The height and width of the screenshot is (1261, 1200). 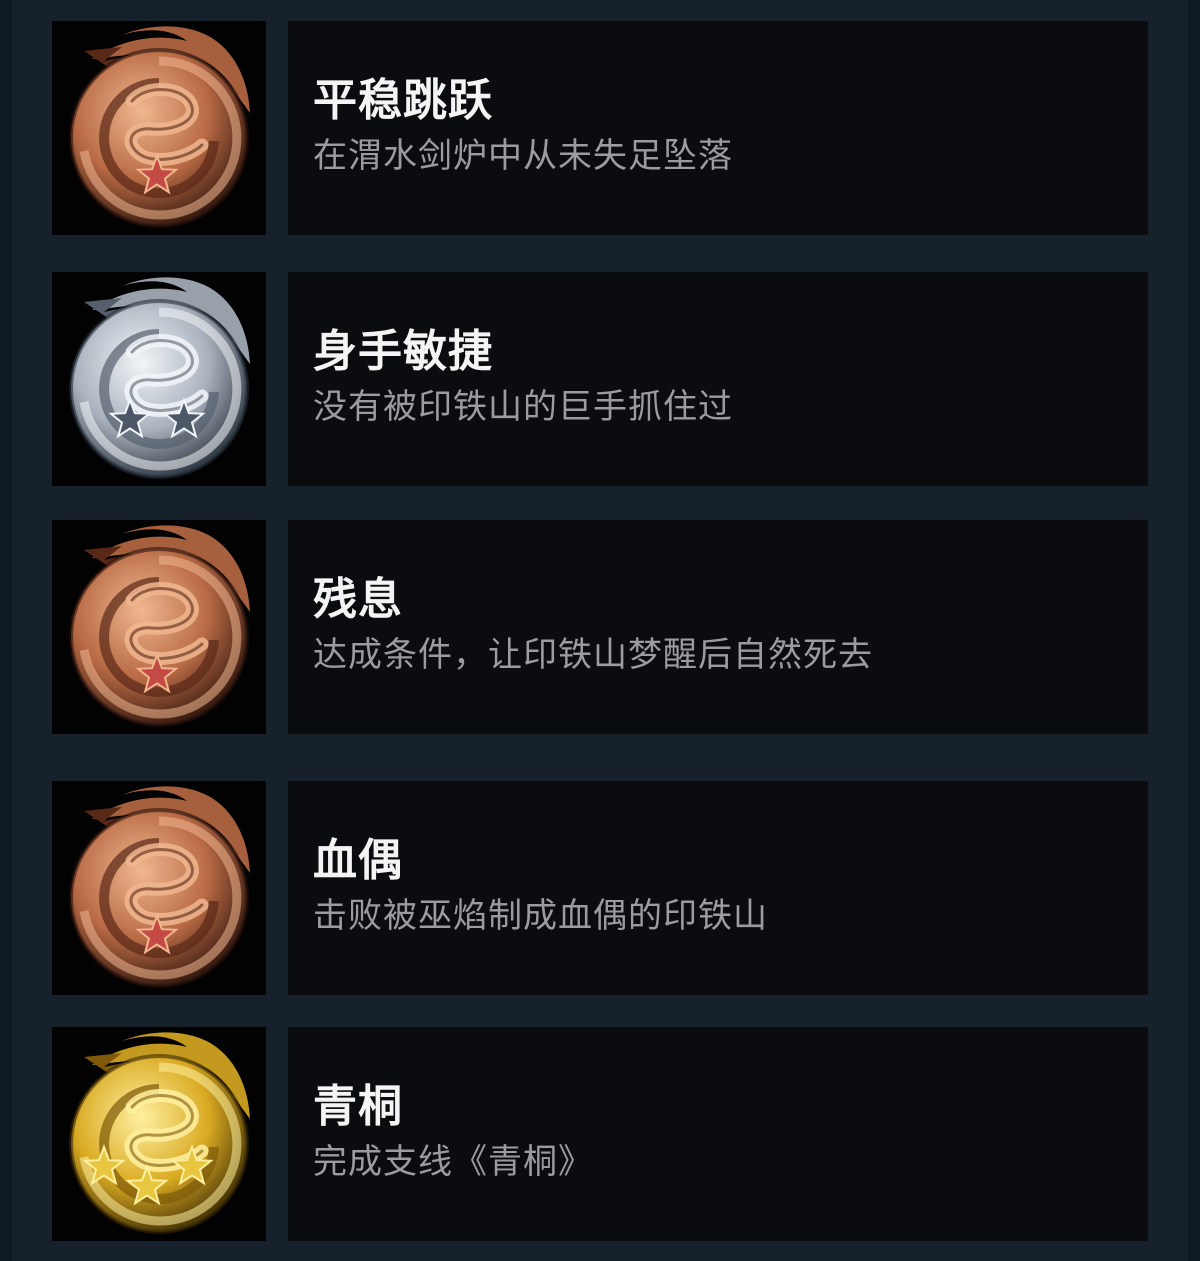 I want to click on achievement-card: 身手敏捷 没有被印铁山的巨手抓住过, so click(x=718, y=379).